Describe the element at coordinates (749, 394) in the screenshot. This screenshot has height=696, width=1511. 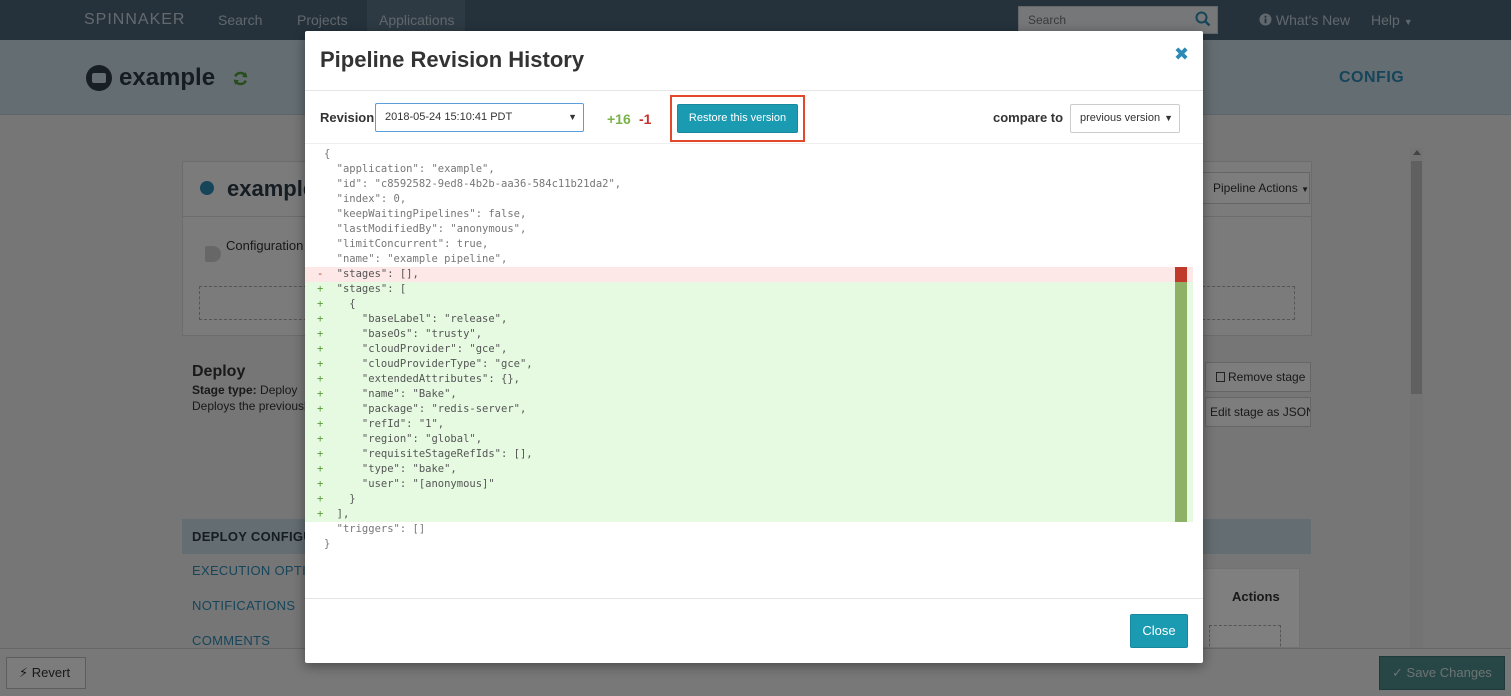
I see `diff-line: + "name": "Bake",` at that location.